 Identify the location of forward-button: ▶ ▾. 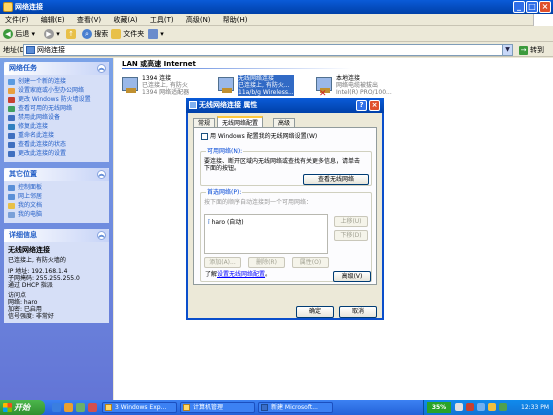
(52, 34).